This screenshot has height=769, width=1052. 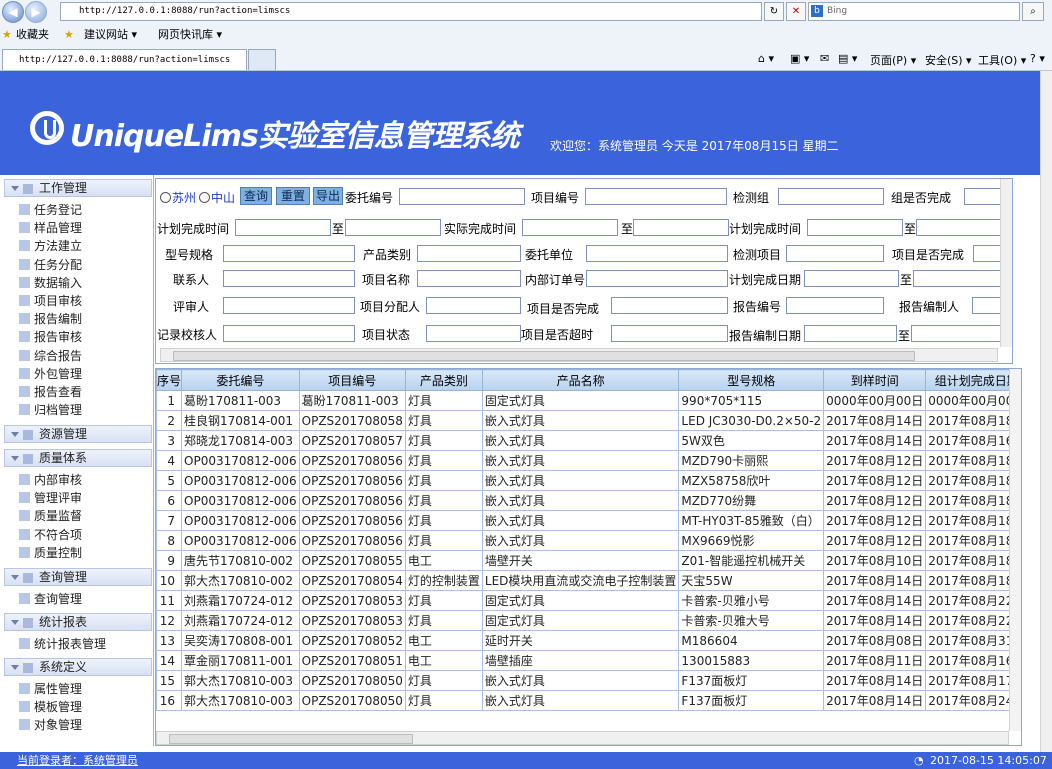 What do you see at coordinates (657, 253) in the screenshot?
I see `input-wtdw` at bounding box center [657, 253].